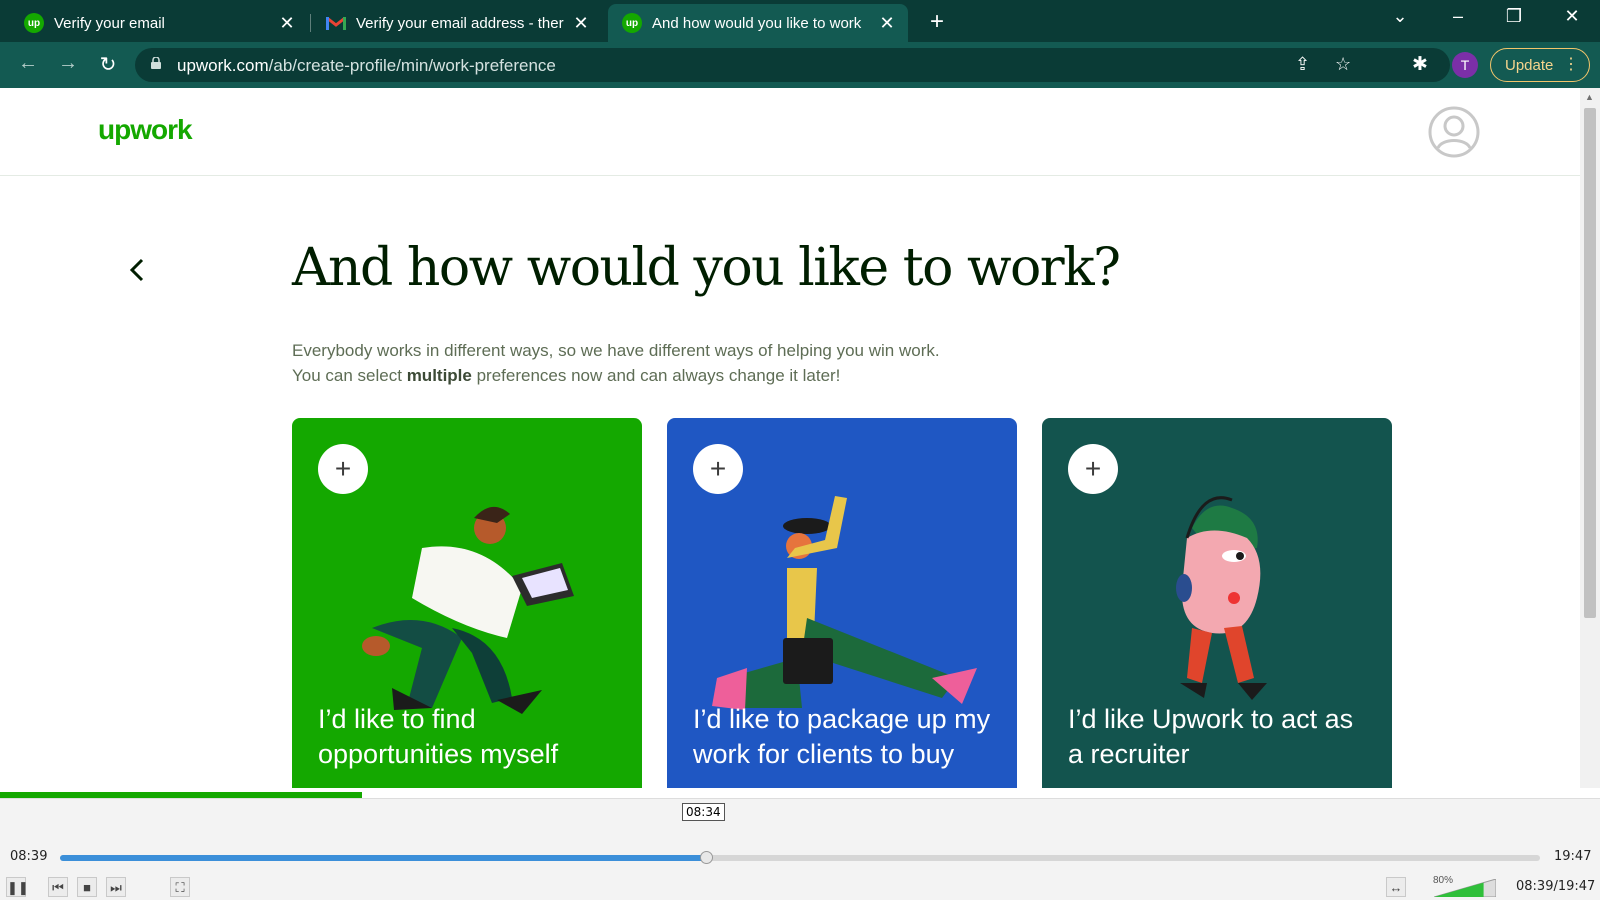 This screenshot has width=1600, height=900. Describe the element at coordinates (1529, 65) in the screenshot. I see `update-label: Update` at that location.